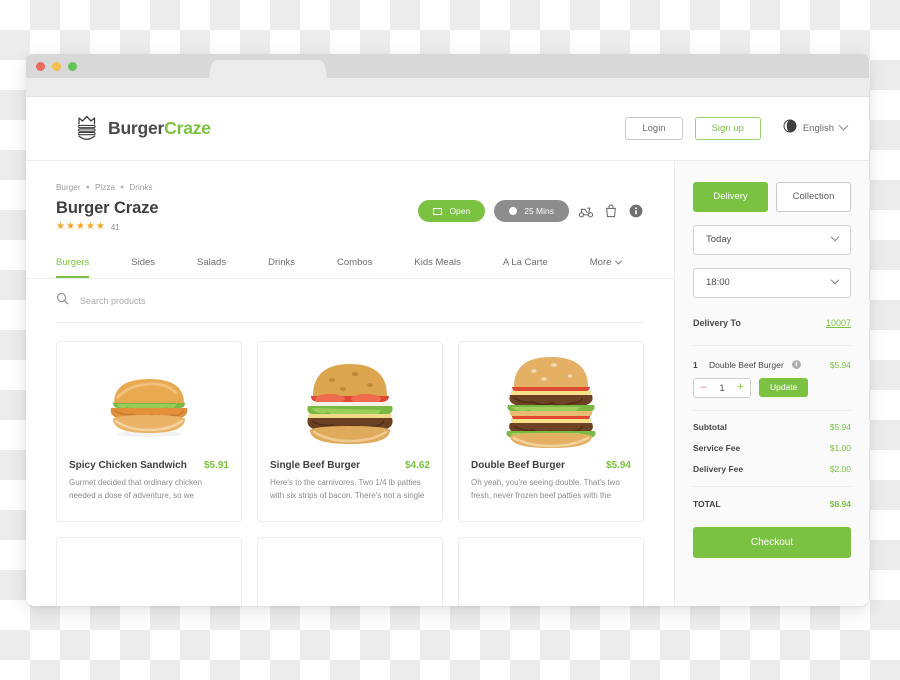  Describe the element at coordinates (772, 239) in the screenshot. I see `day-select: Today` at that location.